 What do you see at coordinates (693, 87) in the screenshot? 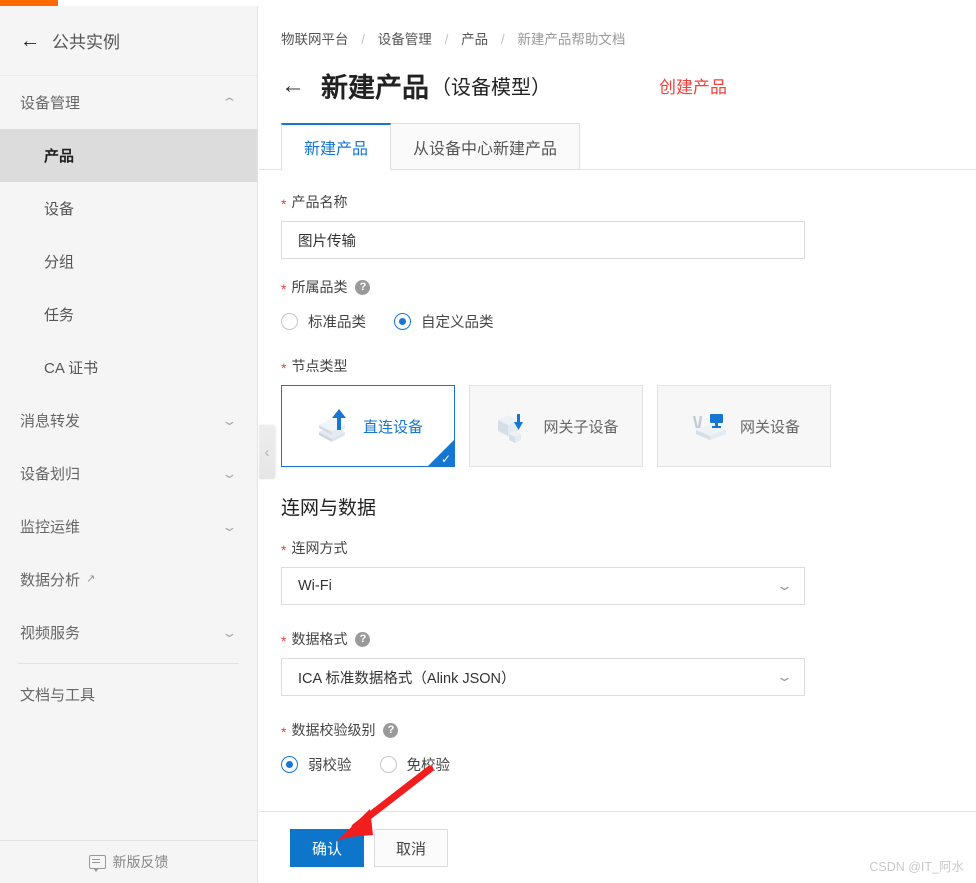
I see `annotation-create-product: 创建产品` at bounding box center [693, 87].